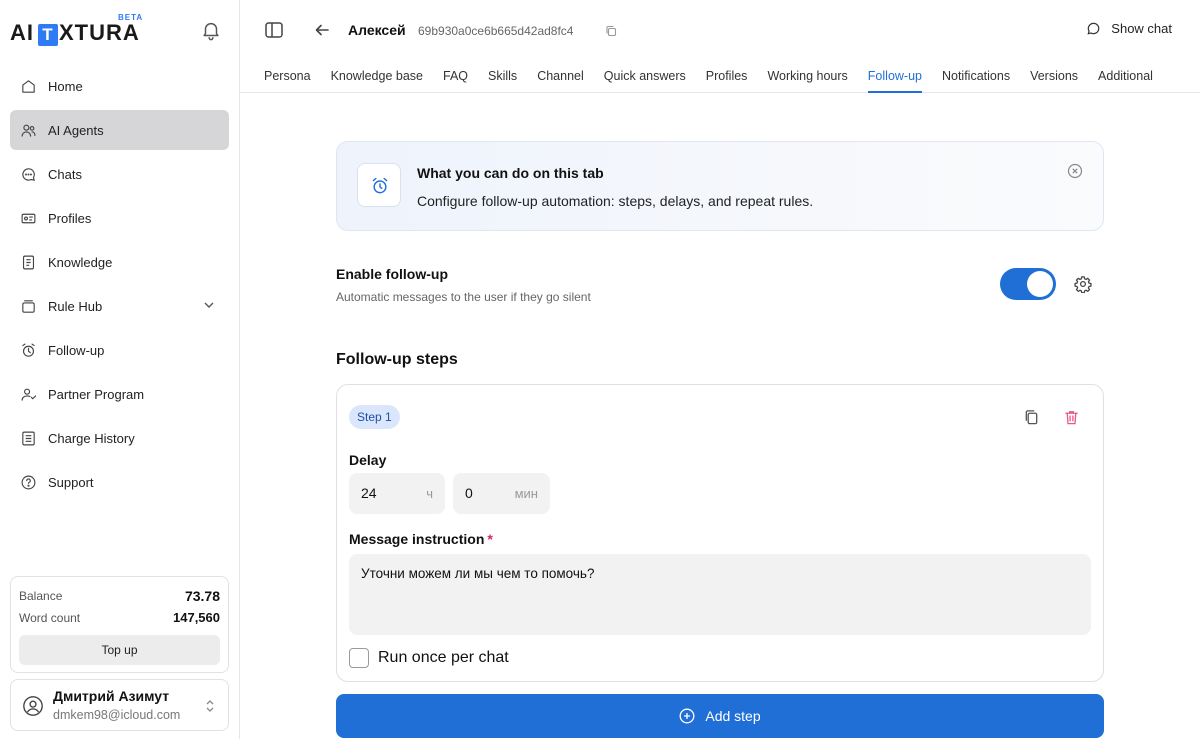 Image resolution: width=1200 pixels, height=739 pixels. I want to click on sidebar-item-label: AI Agents, so click(76, 130).